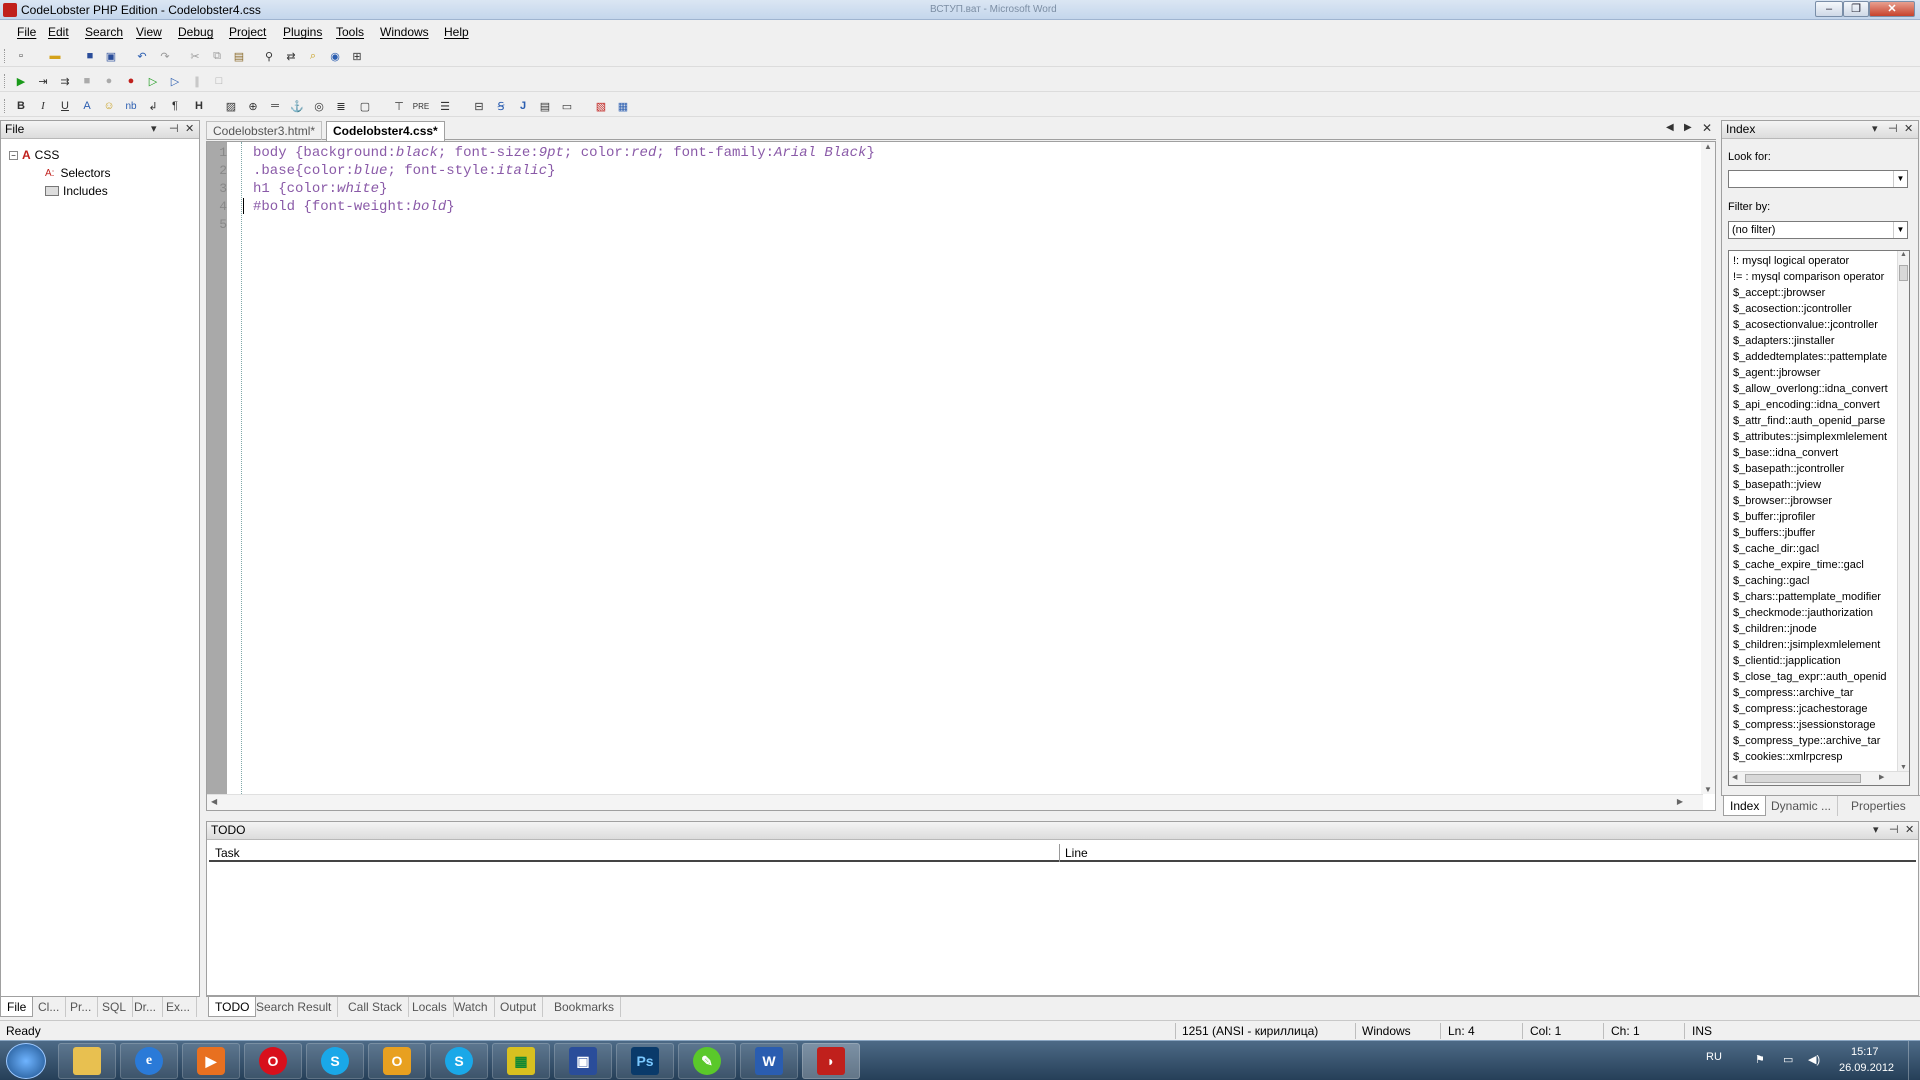  Describe the element at coordinates (174, 129) in the screenshot. I see `pin-icon: ⊣` at that location.